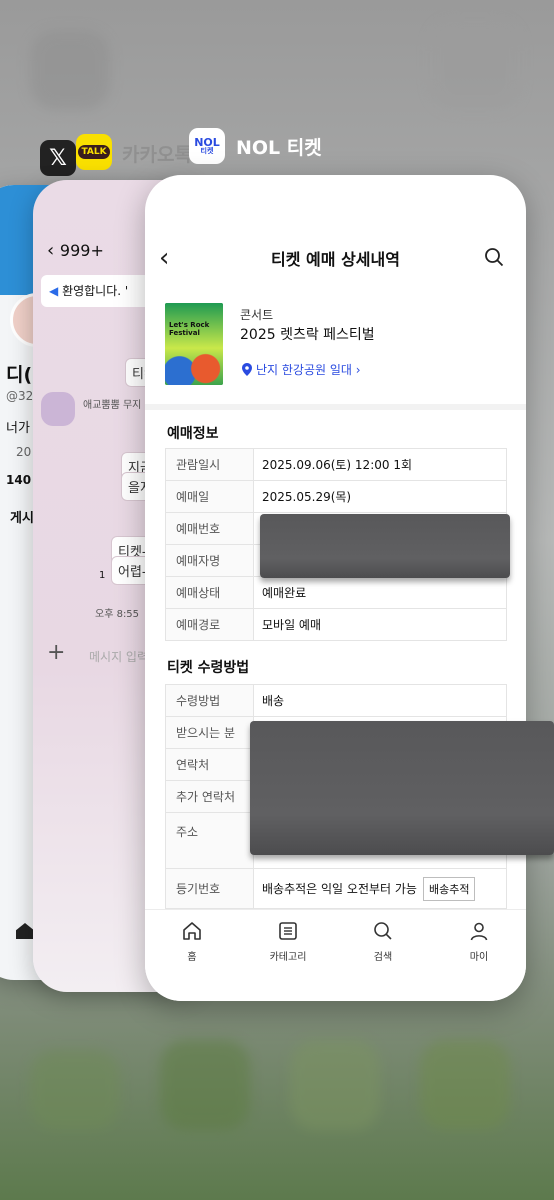 The width and height of the screenshot is (554, 1200). Describe the element at coordinates (95, 291) in the screenshot. I see `notice-text: 환영합니다. '` at that location.